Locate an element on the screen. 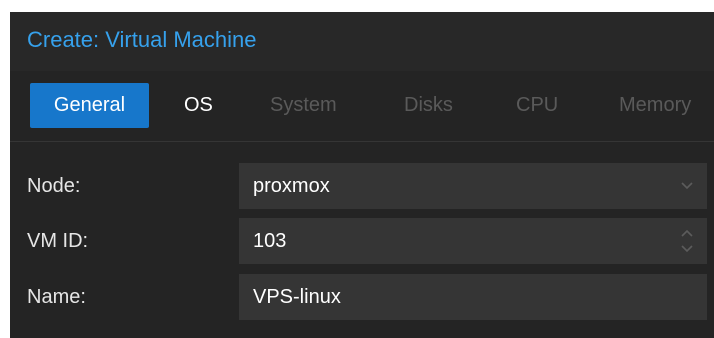  node-select-value: proxmox is located at coordinates (291, 186).